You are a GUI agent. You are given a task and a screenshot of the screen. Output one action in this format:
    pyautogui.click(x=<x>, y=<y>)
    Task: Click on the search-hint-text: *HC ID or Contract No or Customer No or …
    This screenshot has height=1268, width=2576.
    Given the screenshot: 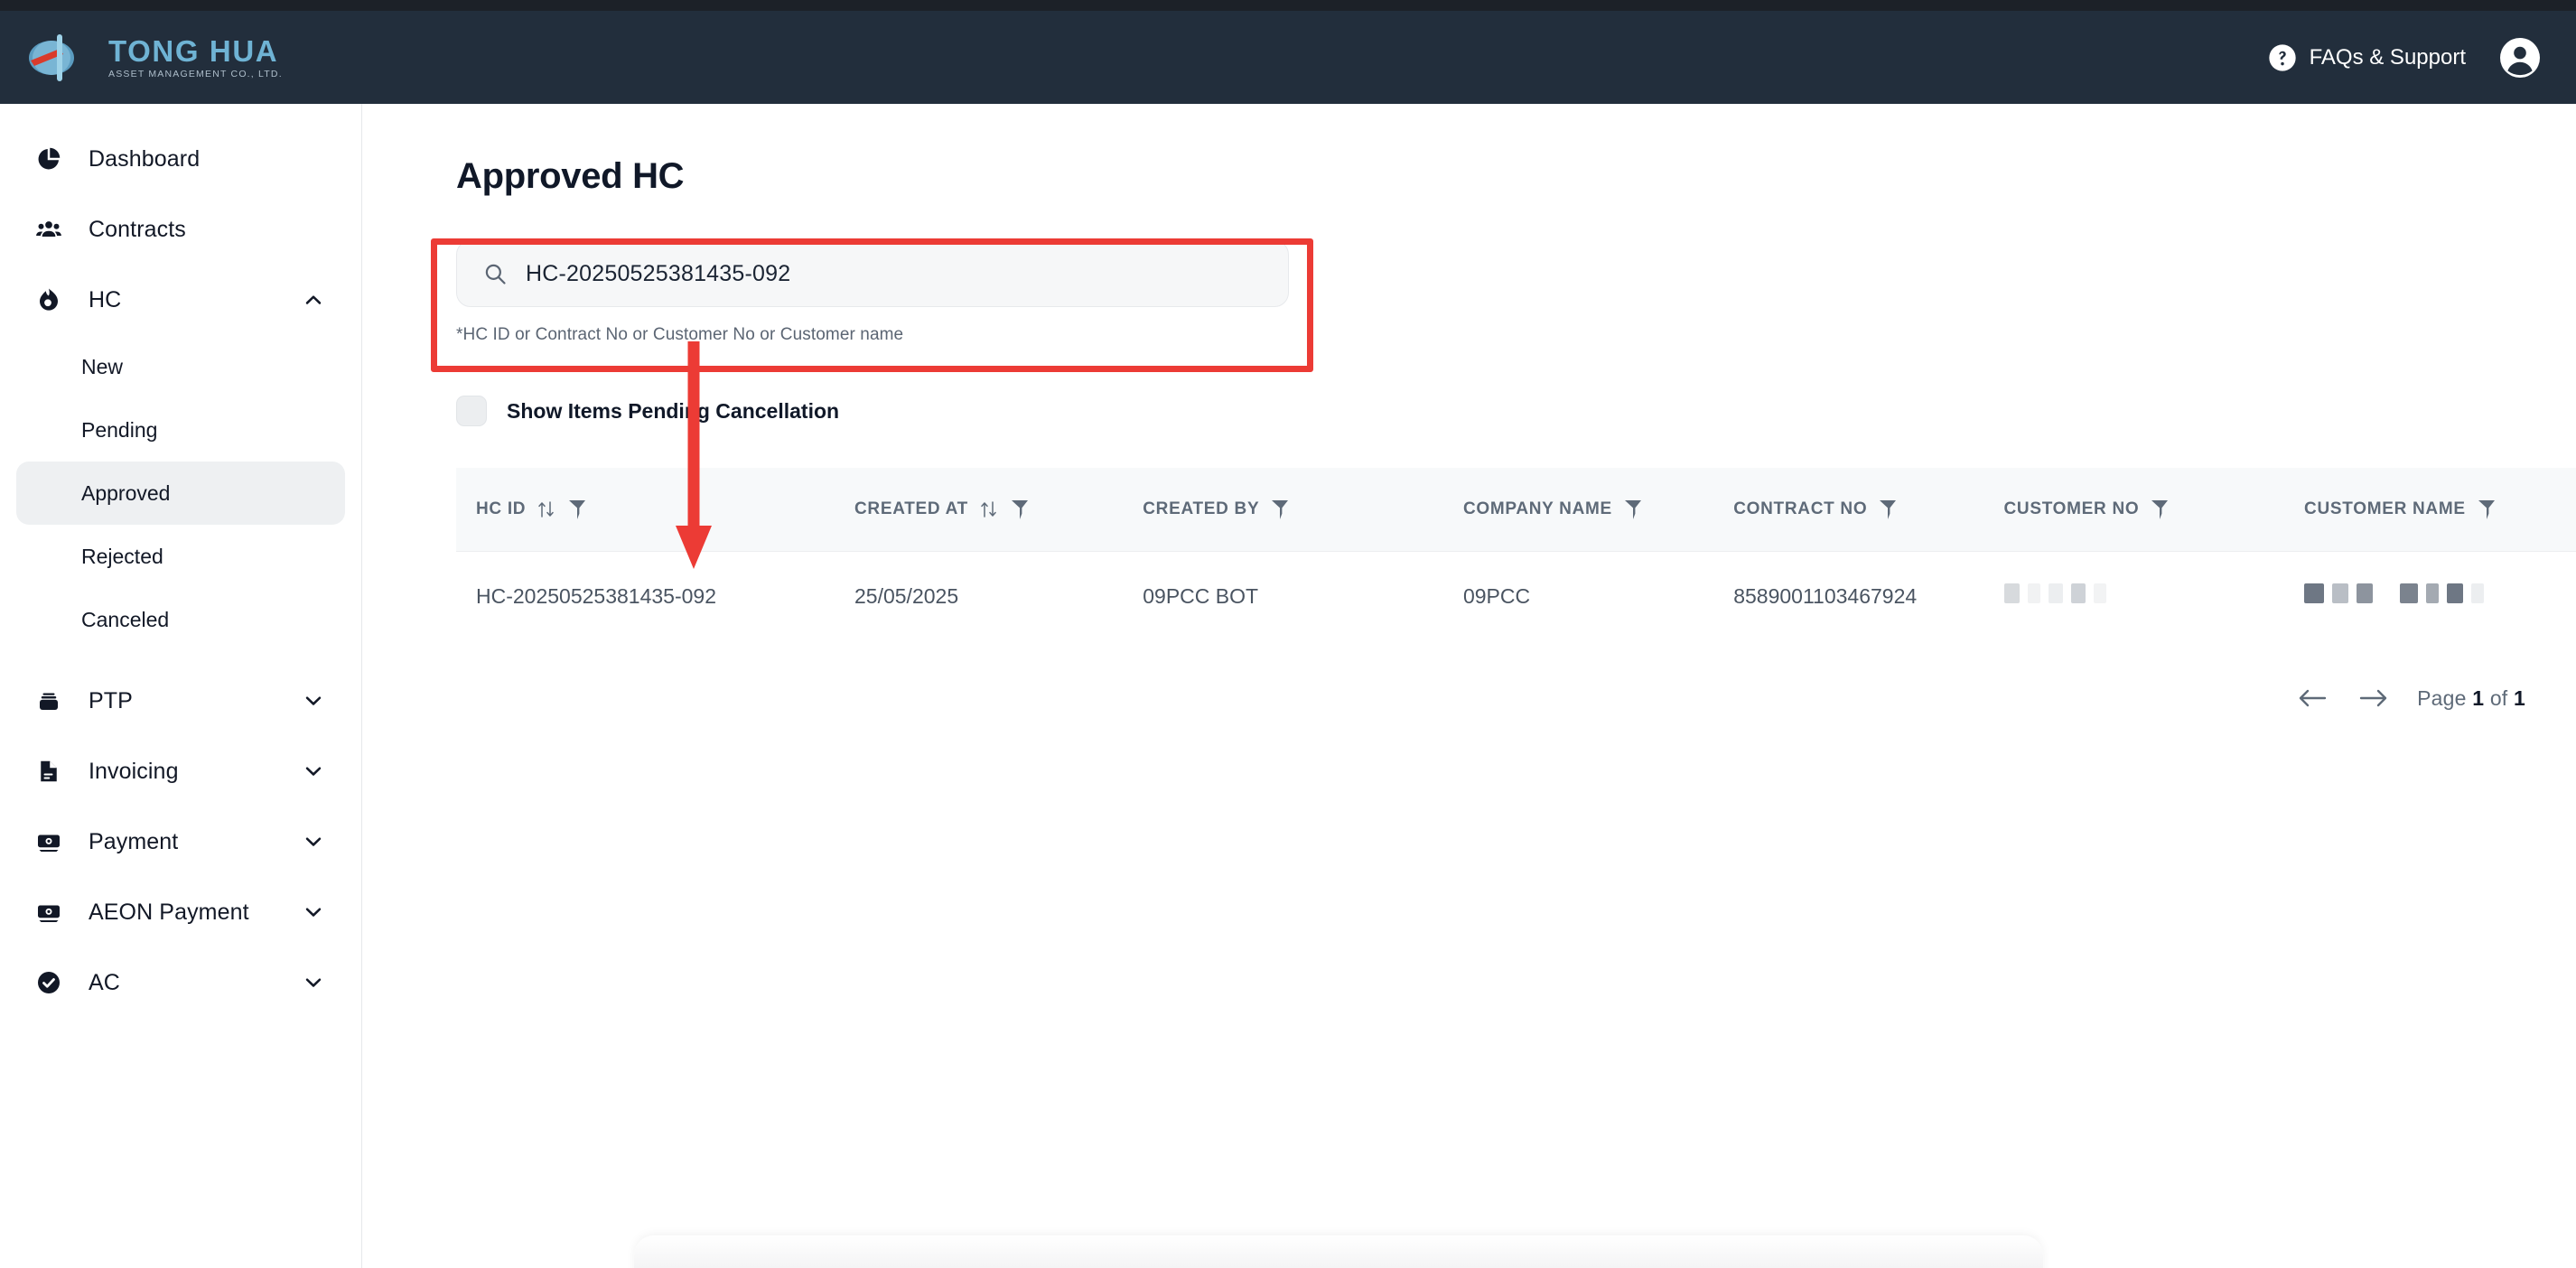 What is the action you would take?
    pyautogui.click(x=680, y=335)
    